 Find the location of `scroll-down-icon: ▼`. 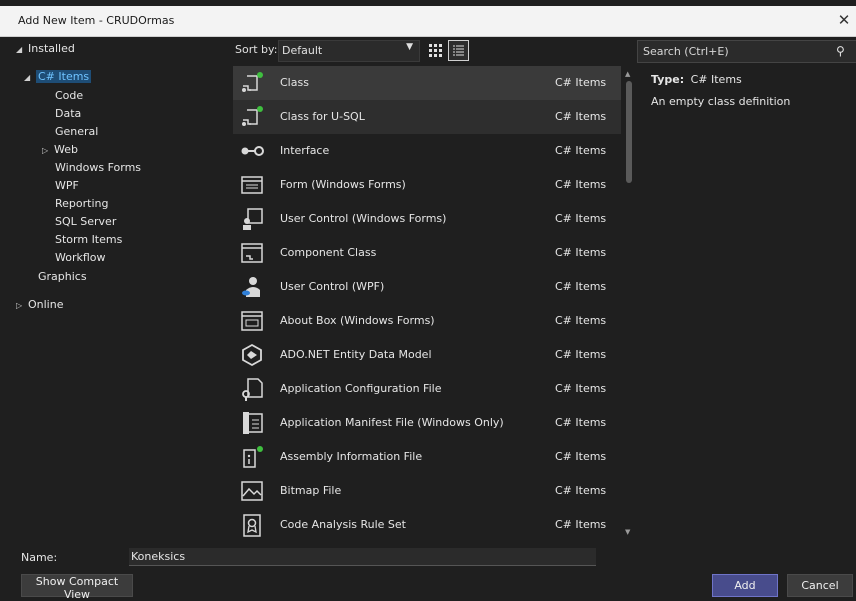

scroll-down-icon: ▼ is located at coordinates (627, 532).